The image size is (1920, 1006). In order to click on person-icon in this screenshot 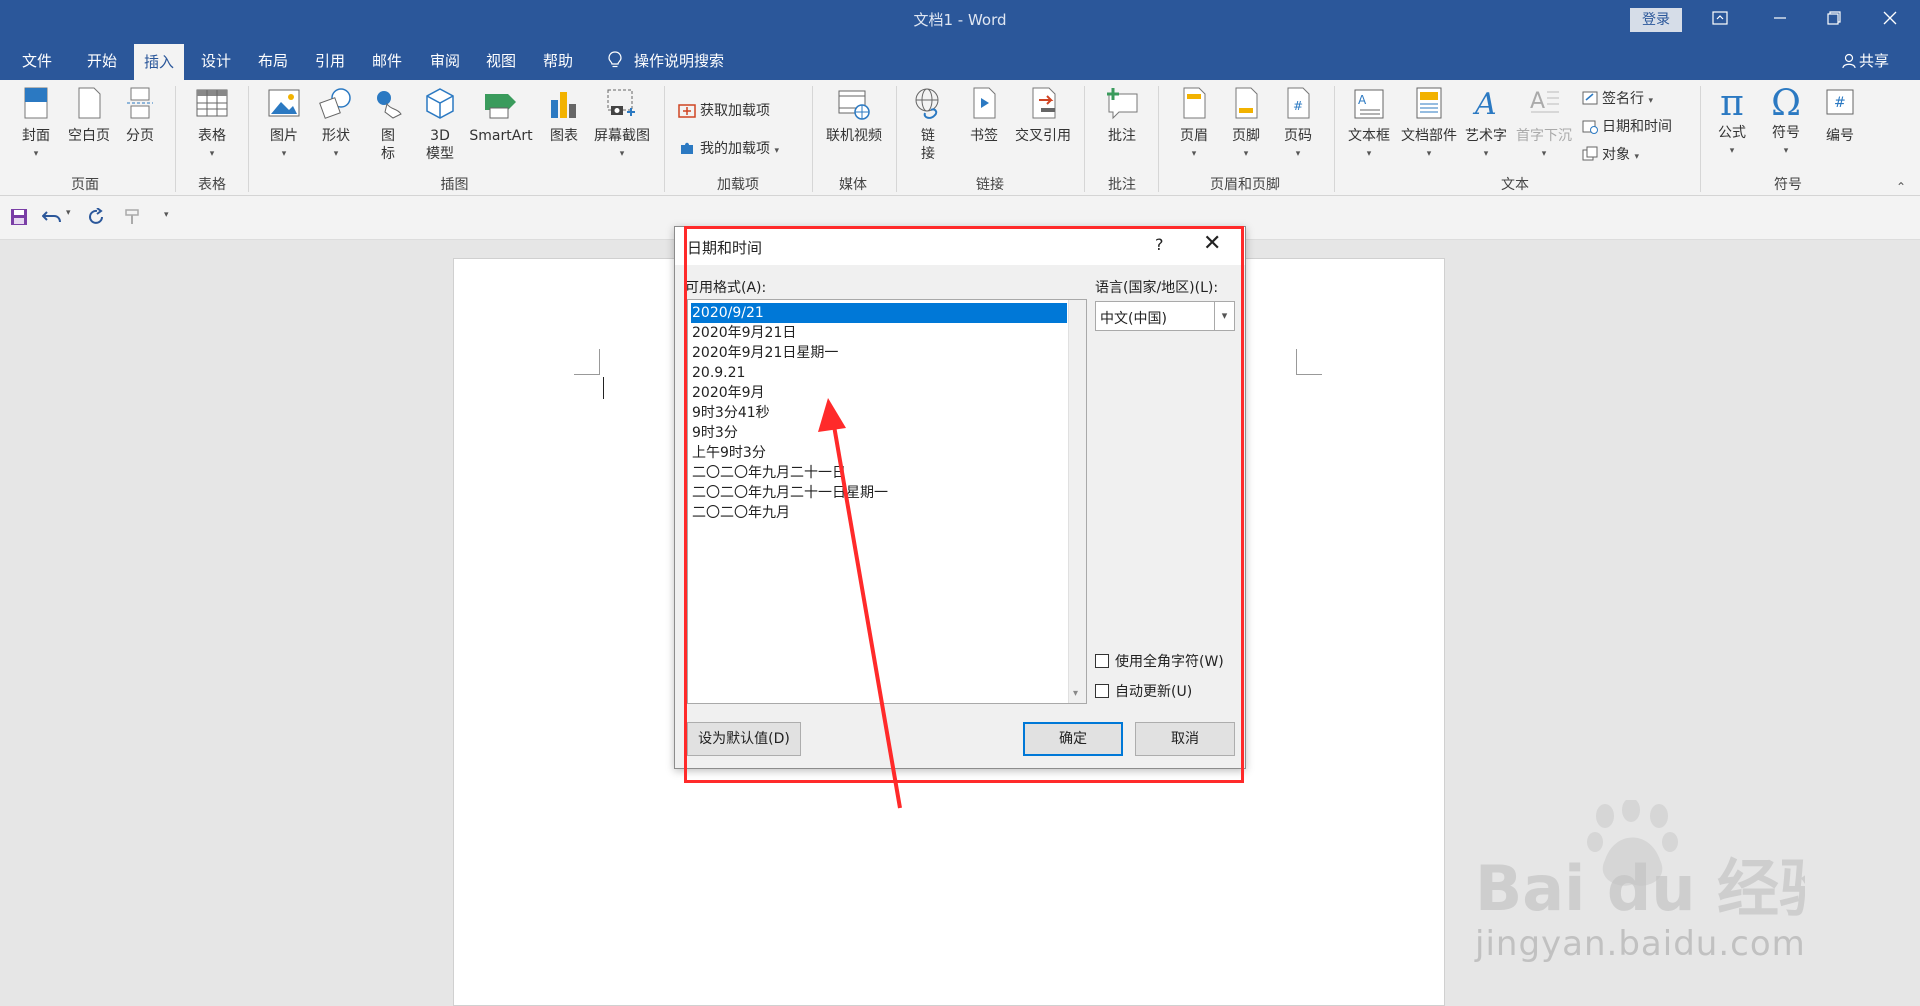, I will do `click(1849, 63)`.